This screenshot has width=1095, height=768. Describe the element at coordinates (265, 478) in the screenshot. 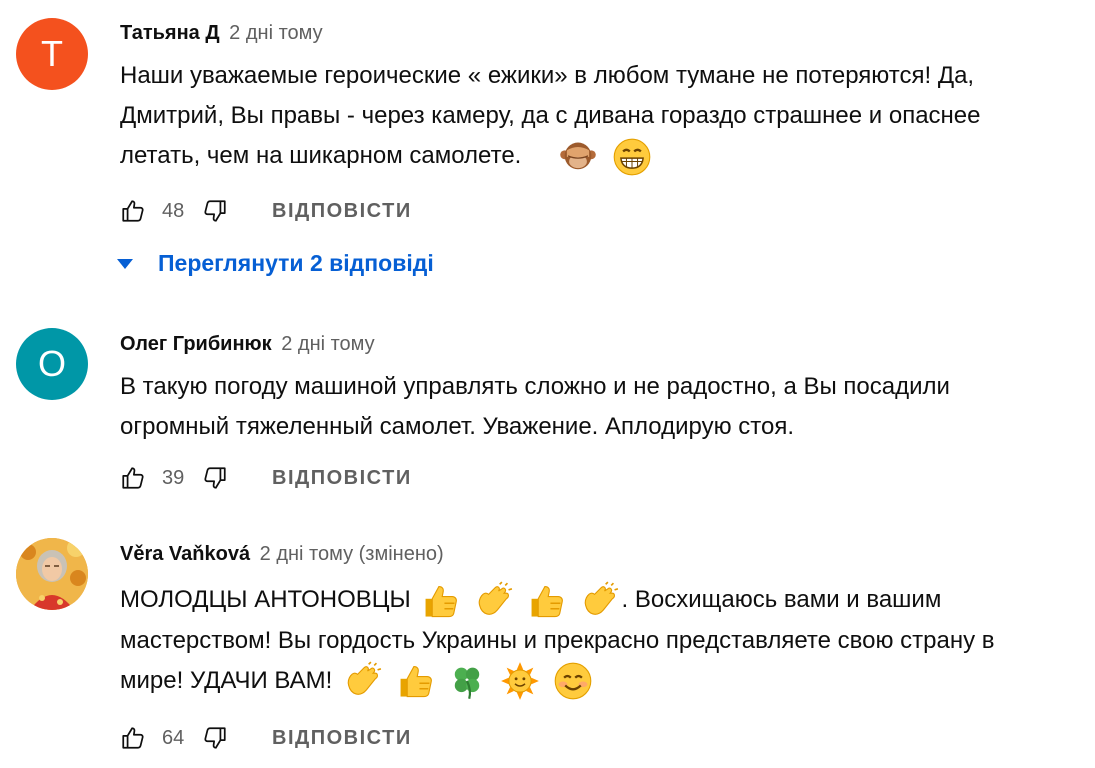

I see `comment-actions: 39 ВІДПОВІСТИ` at that location.